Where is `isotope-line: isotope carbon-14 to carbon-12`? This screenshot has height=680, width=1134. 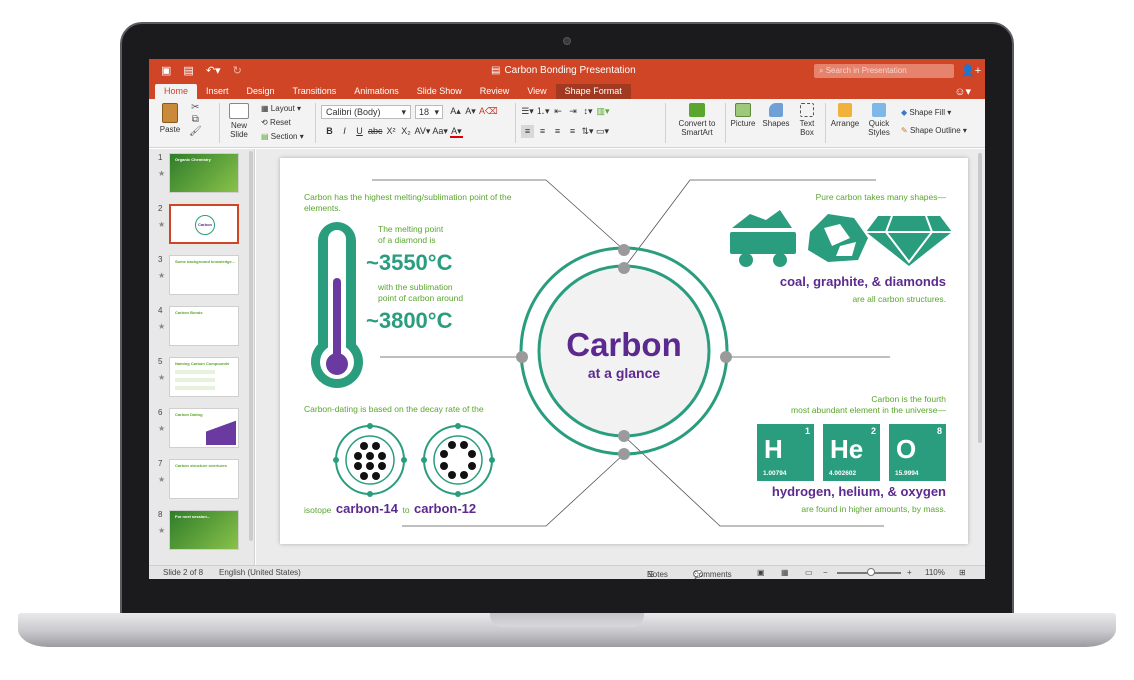 isotope-line: isotope carbon-14 to carbon-12 is located at coordinates (390, 508).